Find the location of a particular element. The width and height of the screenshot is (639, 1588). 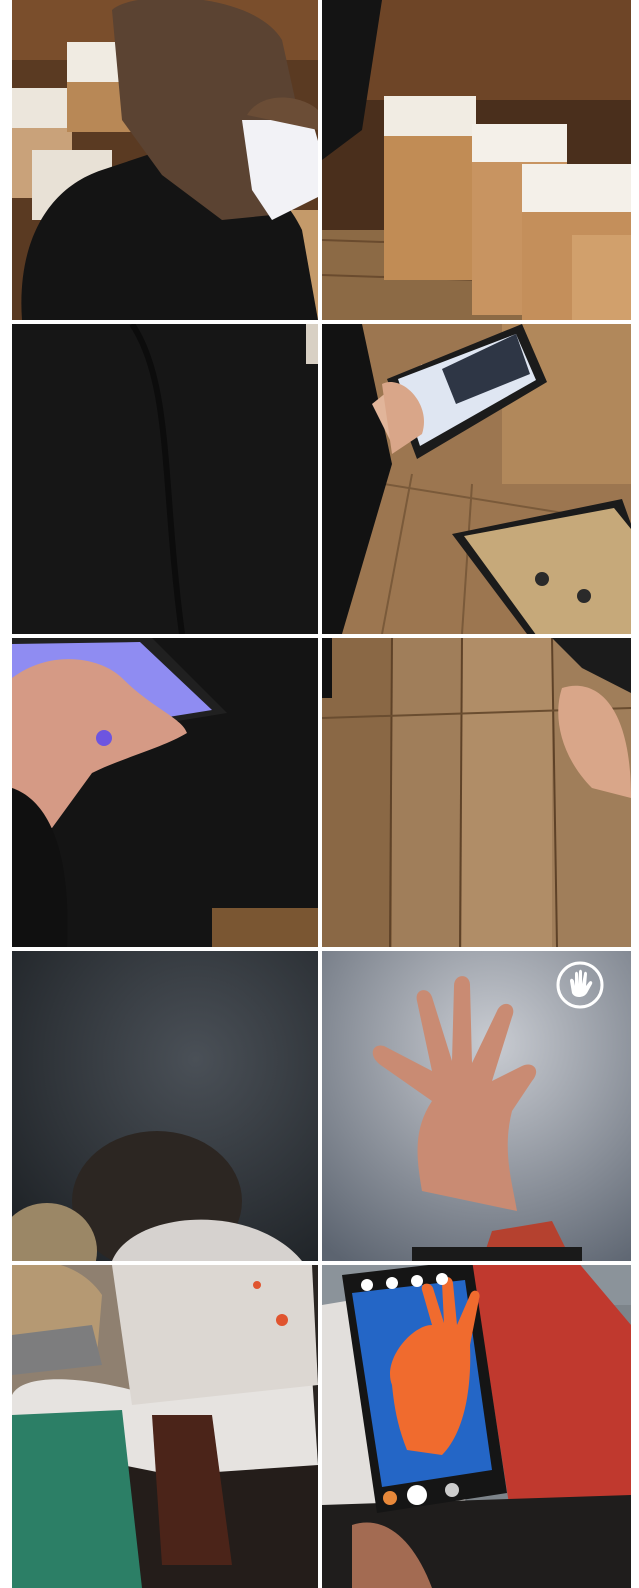

photo-tile-glowing-tablet is located at coordinates (165, 792).